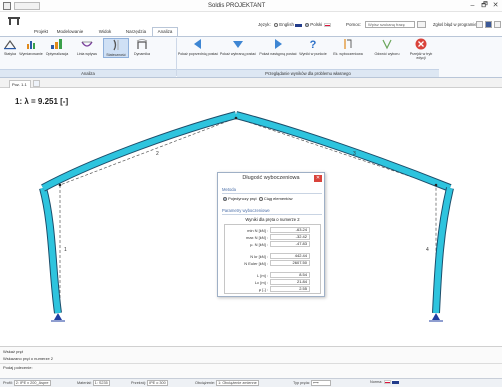 The image size is (502, 387). I want to click on previous-mode-label: Pokaż poprzednią postać, so click(198, 54).